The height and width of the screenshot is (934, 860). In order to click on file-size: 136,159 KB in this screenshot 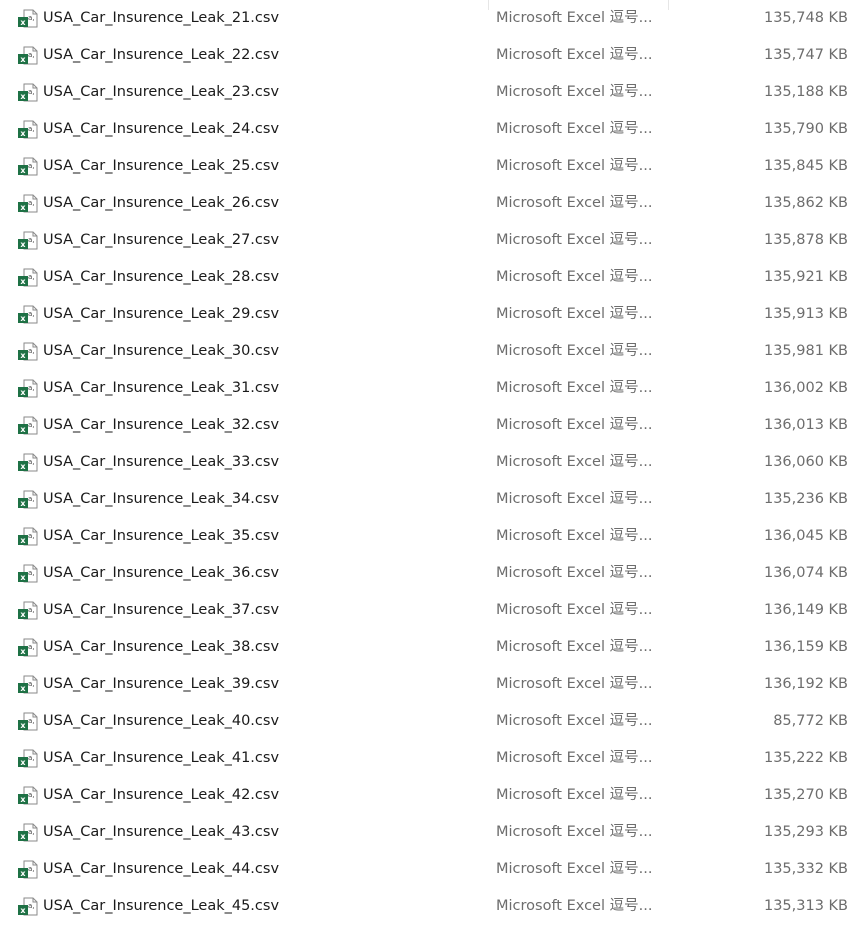, I will do `click(805, 647)`.